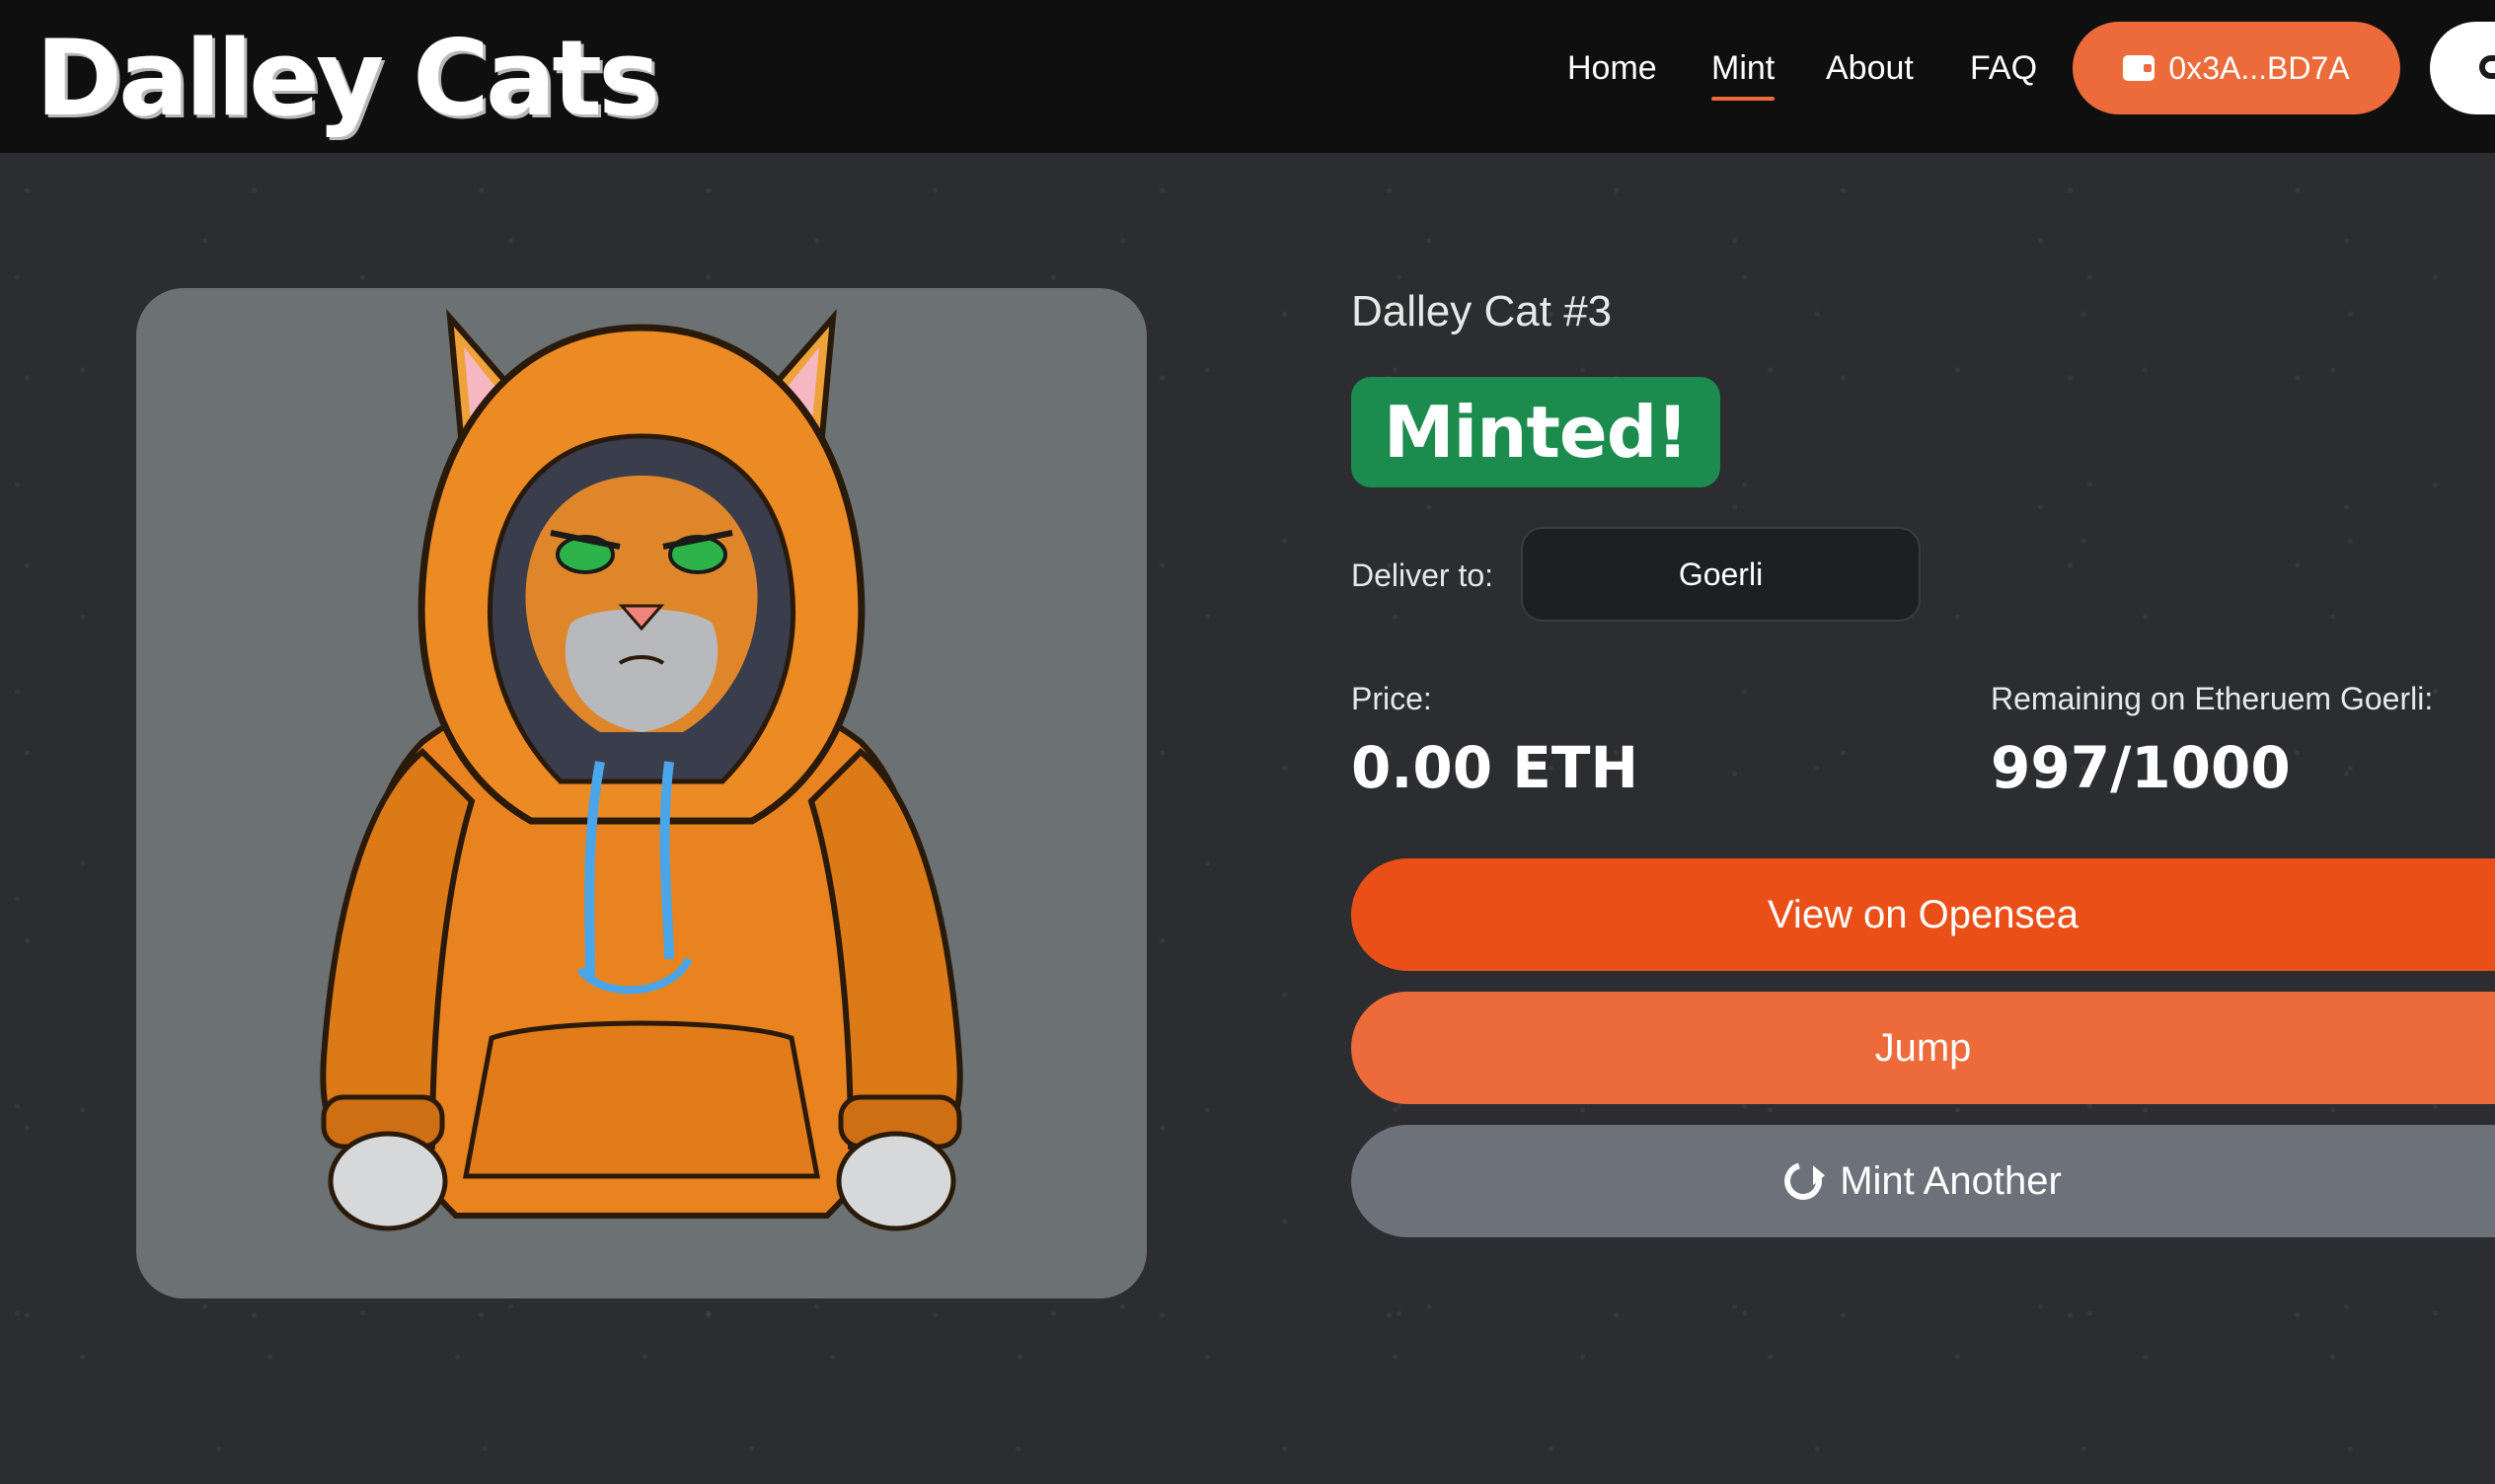 Image resolution: width=2495 pixels, height=1484 pixels. I want to click on nav-faq: FAQ, so click(2003, 68).